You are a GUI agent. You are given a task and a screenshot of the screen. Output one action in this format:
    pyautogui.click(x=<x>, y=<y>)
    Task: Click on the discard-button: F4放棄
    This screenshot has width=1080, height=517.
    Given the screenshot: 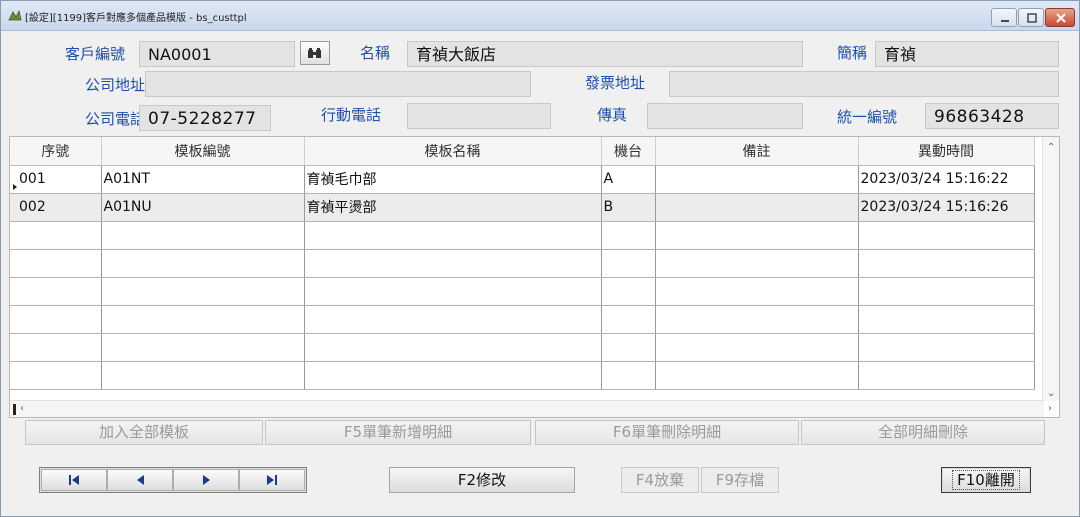 What is the action you would take?
    pyautogui.click(x=660, y=480)
    